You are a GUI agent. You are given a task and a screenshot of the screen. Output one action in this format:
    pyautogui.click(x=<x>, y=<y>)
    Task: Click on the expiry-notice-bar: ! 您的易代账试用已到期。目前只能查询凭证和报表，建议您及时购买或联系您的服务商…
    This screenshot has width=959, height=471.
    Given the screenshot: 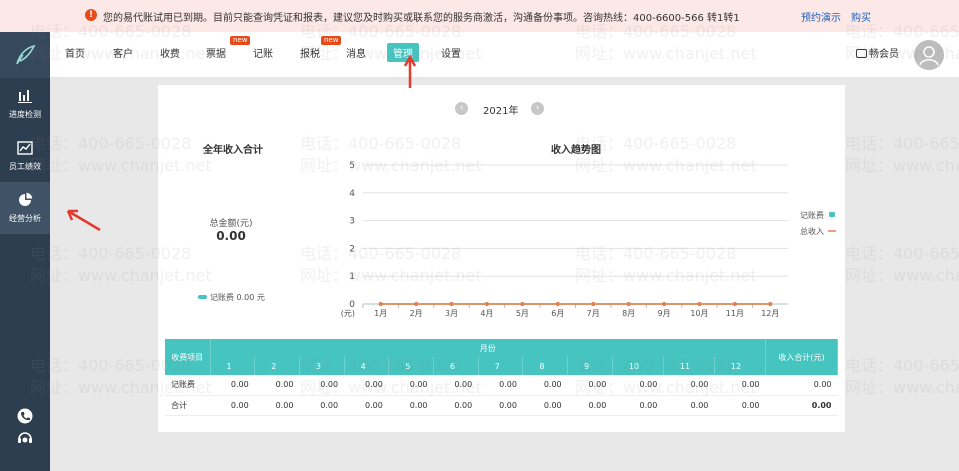 What is the action you would take?
    pyautogui.click(x=479, y=16)
    